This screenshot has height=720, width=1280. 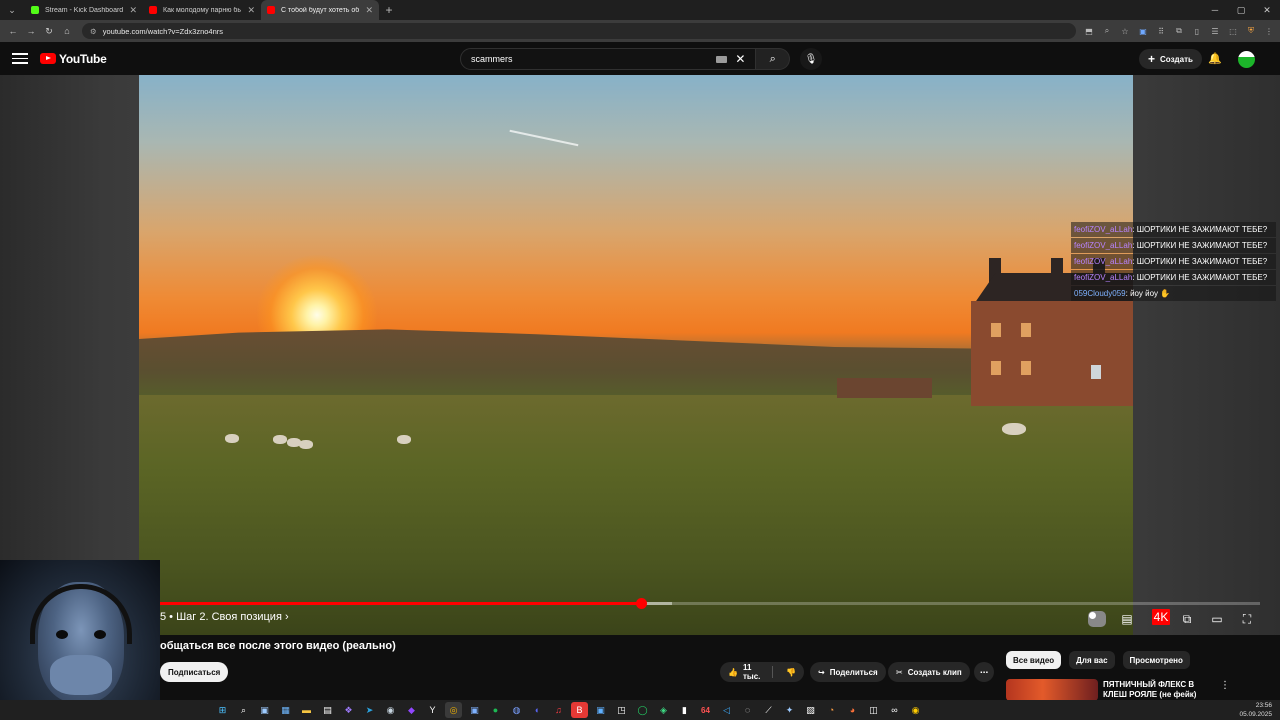 What do you see at coordinates (516, 710) in the screenshot?
I see `app-icon: ◍` at bounding box center [516, 710].